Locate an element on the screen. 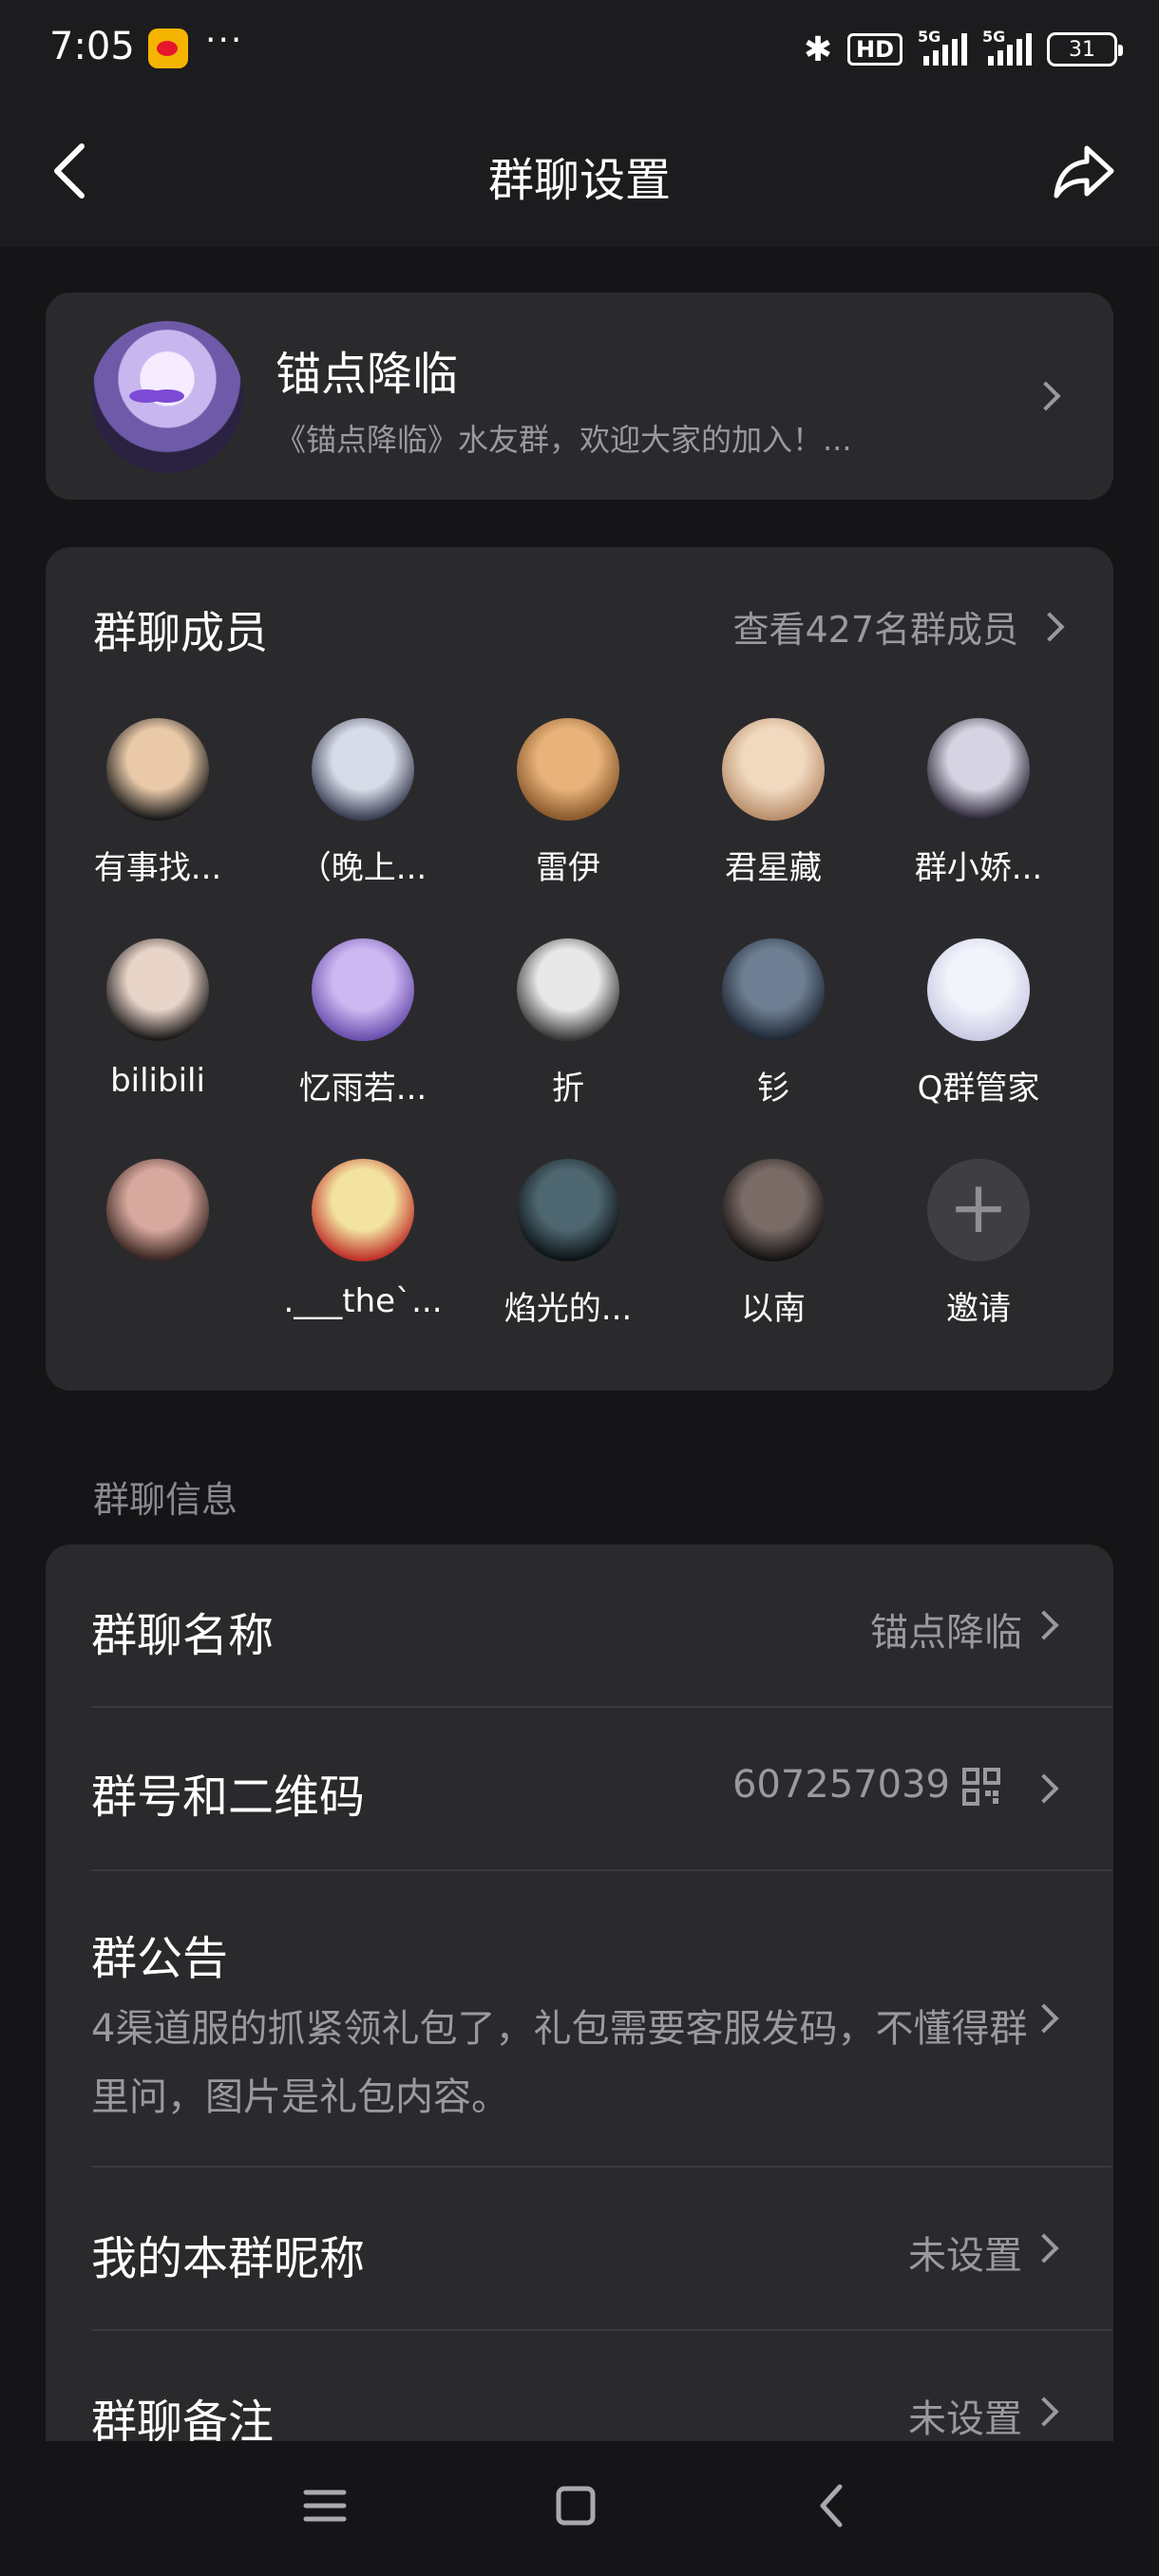  member-item: 君星藏 is located at coordinates (773, 803).